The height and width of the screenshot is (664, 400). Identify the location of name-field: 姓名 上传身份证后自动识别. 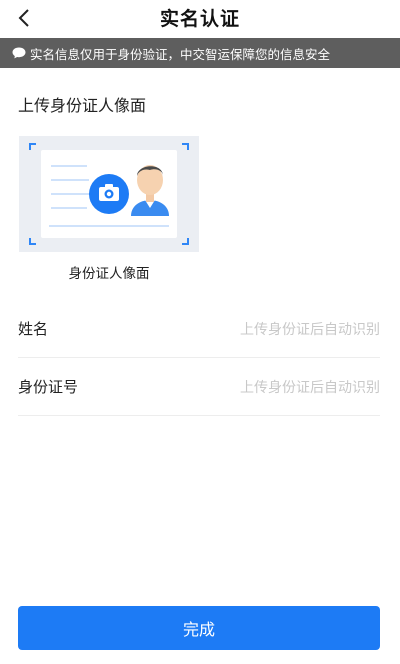
(199, 329).